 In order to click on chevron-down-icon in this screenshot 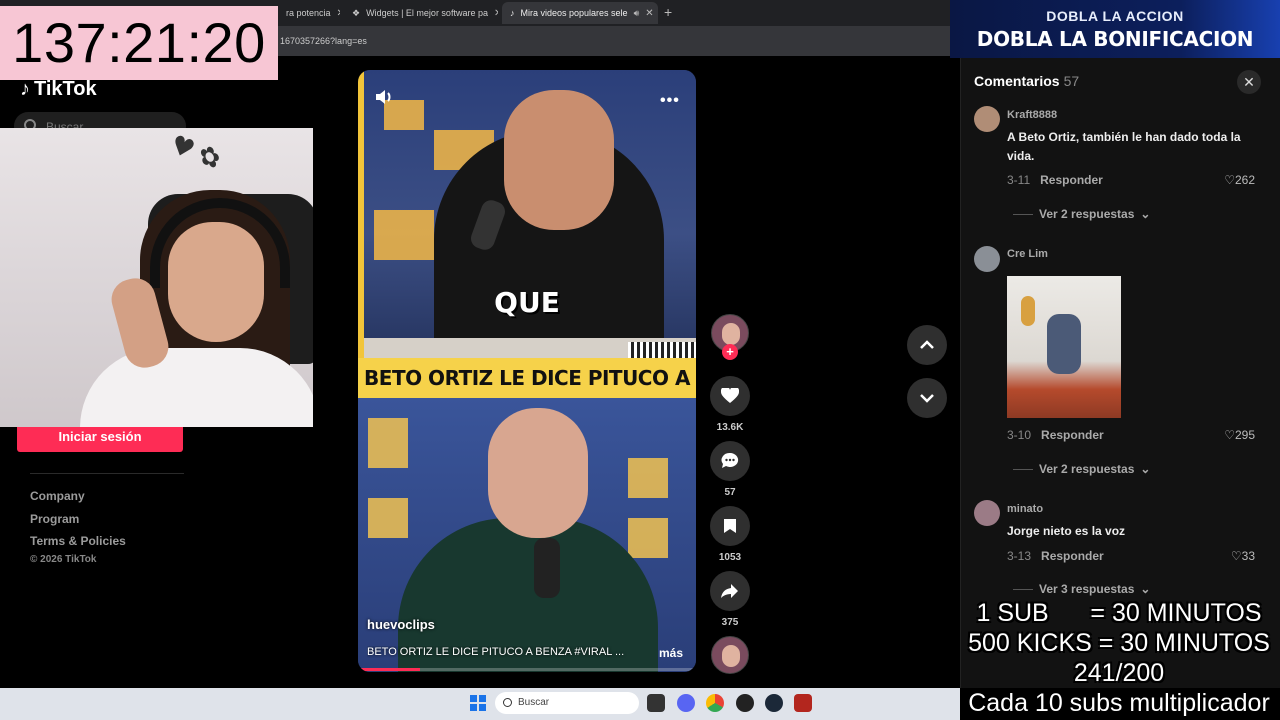, I will do `click(927, 398)`.